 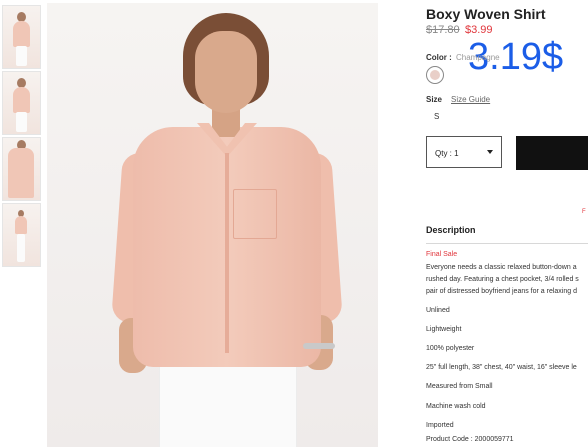 I want to click on spec-item: Measured from Small, so click(x=459, y=386).